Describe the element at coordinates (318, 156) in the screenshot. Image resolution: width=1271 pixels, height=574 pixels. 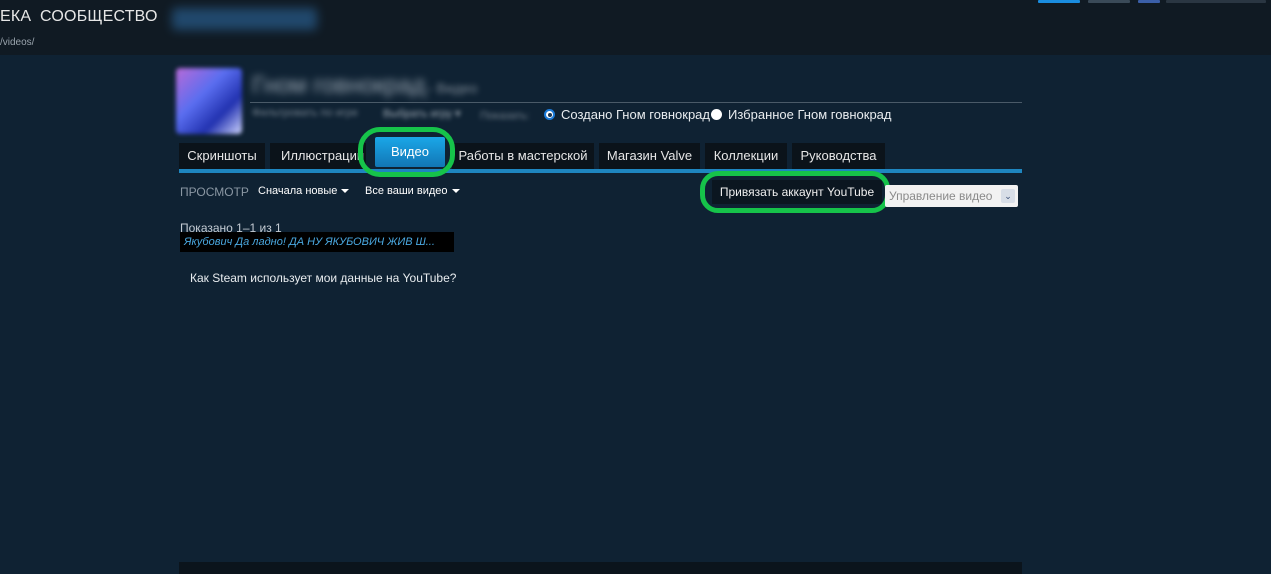
I see `tab-artwork: Иллюстрации` at that location.